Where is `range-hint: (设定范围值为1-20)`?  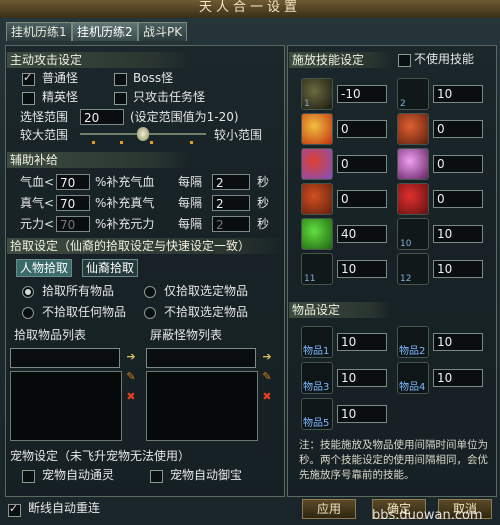 range-hint: (设定范围值为1-20) is located at coordinates (184, 117).